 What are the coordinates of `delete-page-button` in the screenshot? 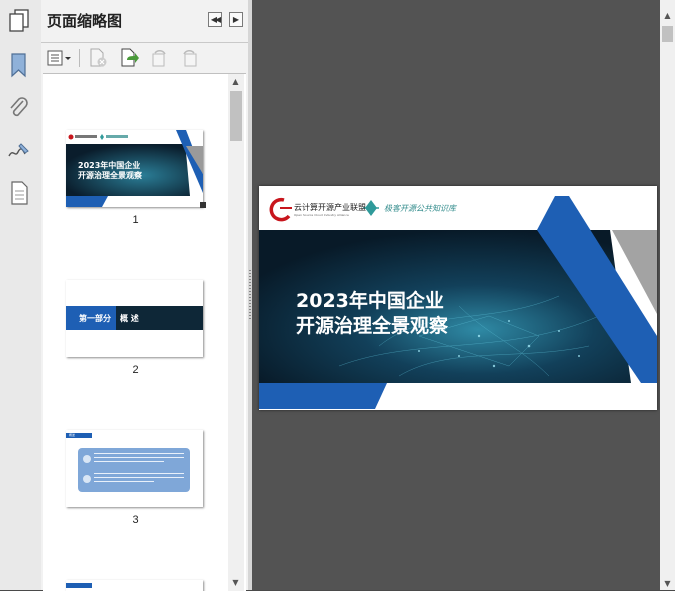 It's located at (98, 58).